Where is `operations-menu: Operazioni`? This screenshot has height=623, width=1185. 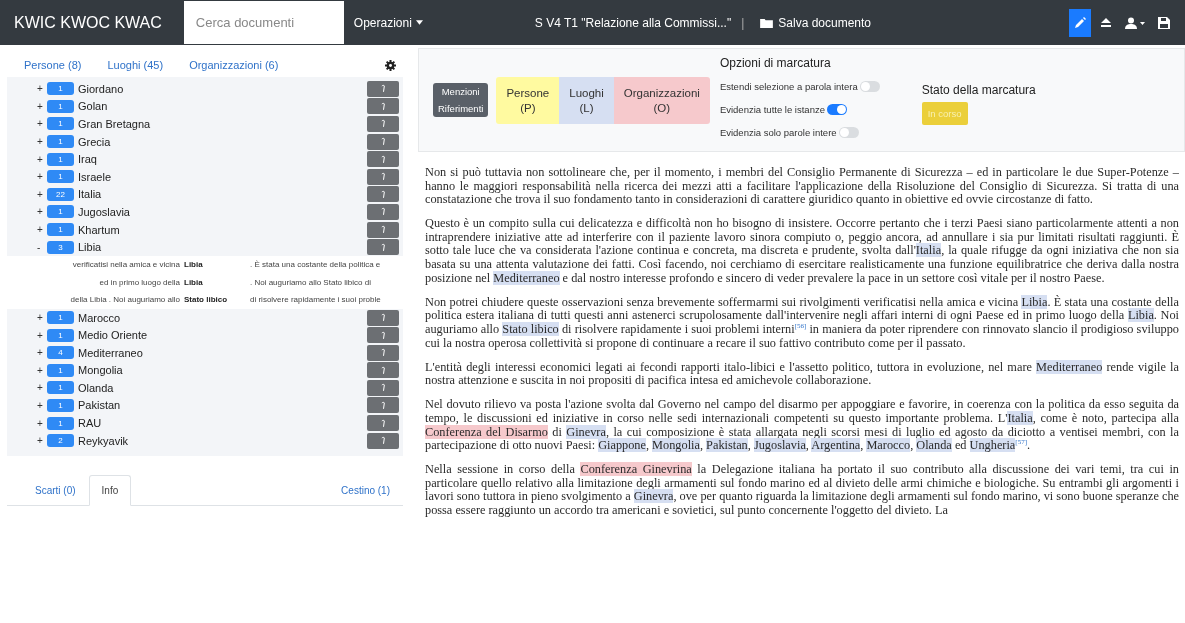 operations-menu: Operazioni is located at coordinates (388, 22).